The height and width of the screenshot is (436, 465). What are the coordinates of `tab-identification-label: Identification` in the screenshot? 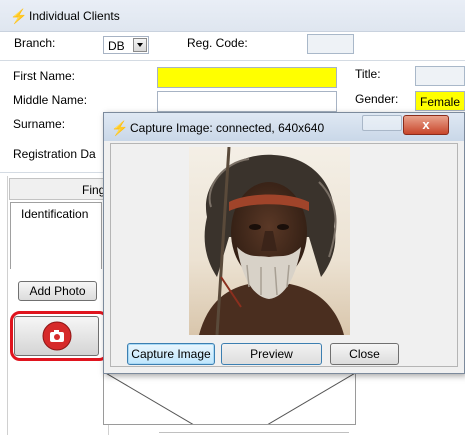 It's located at (55, 214).